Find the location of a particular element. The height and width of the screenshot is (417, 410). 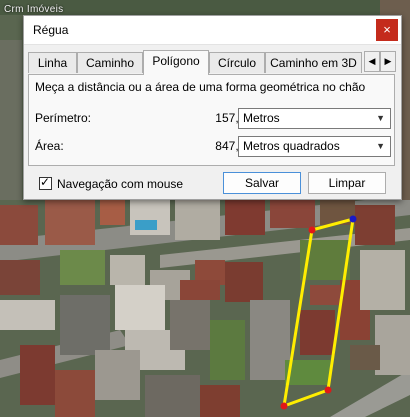

close-button: × is located at coordinates (387, 30).